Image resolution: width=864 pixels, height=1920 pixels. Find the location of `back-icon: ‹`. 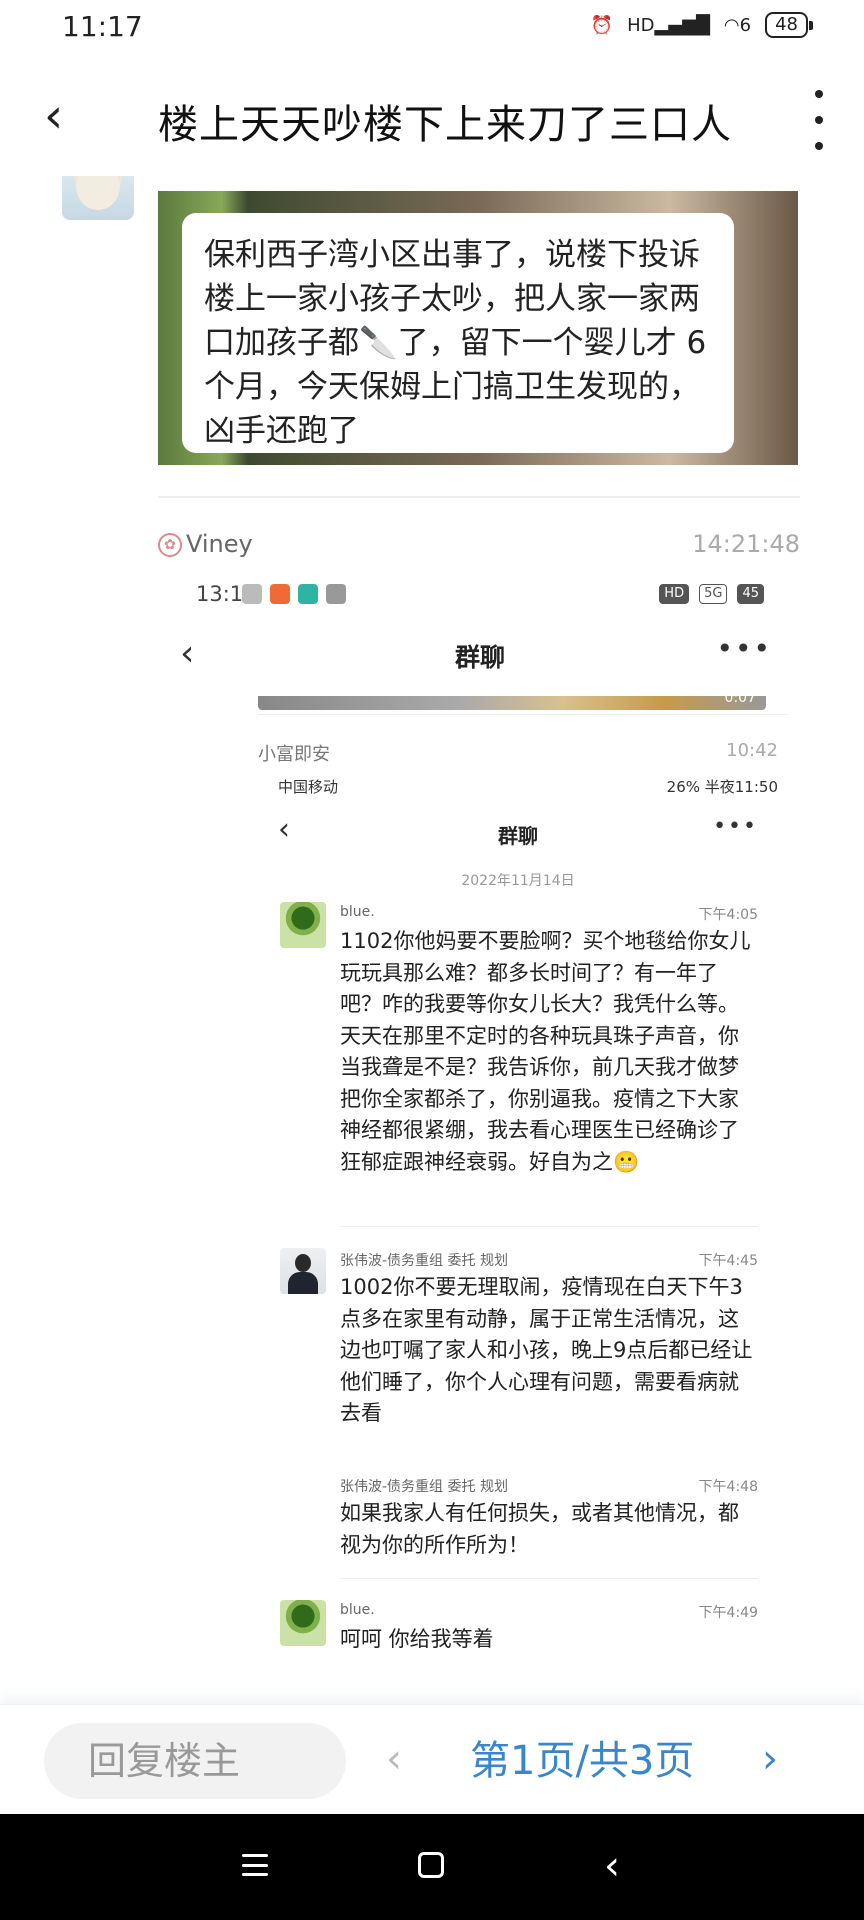

back-icon: ‹ is located at coordinates (612, 1866).